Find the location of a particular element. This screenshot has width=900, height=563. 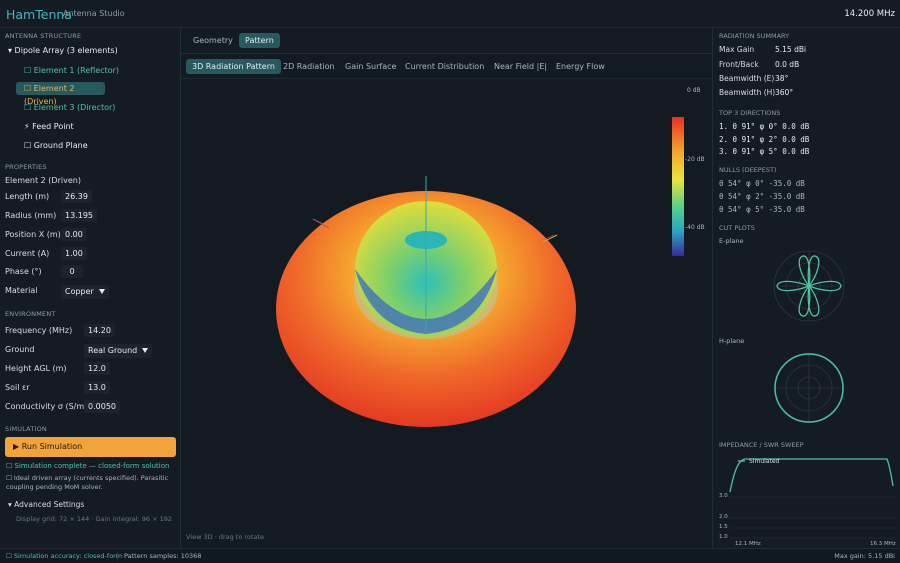

position-x-label: Position X (m) is located at coordinates (33, 234).